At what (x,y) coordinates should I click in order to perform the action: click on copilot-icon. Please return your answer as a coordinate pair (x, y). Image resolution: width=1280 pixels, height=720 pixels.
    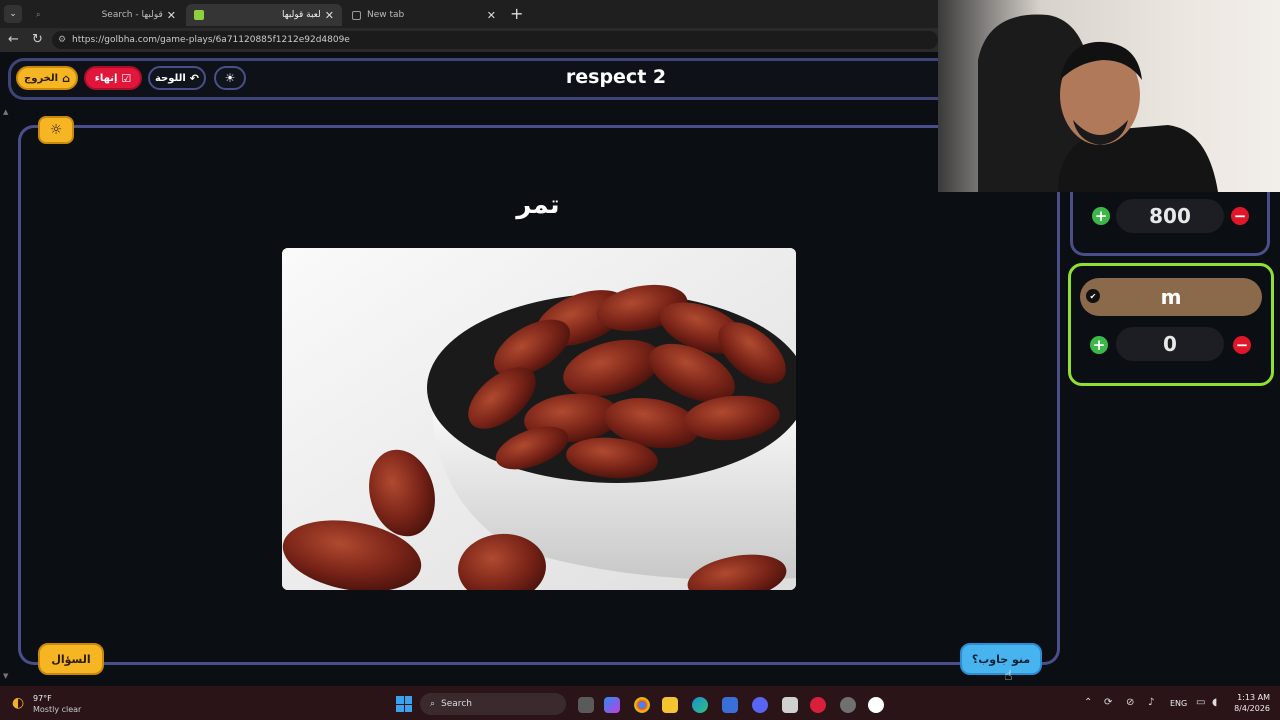
    Looking at the image, I should click on (612, 705).